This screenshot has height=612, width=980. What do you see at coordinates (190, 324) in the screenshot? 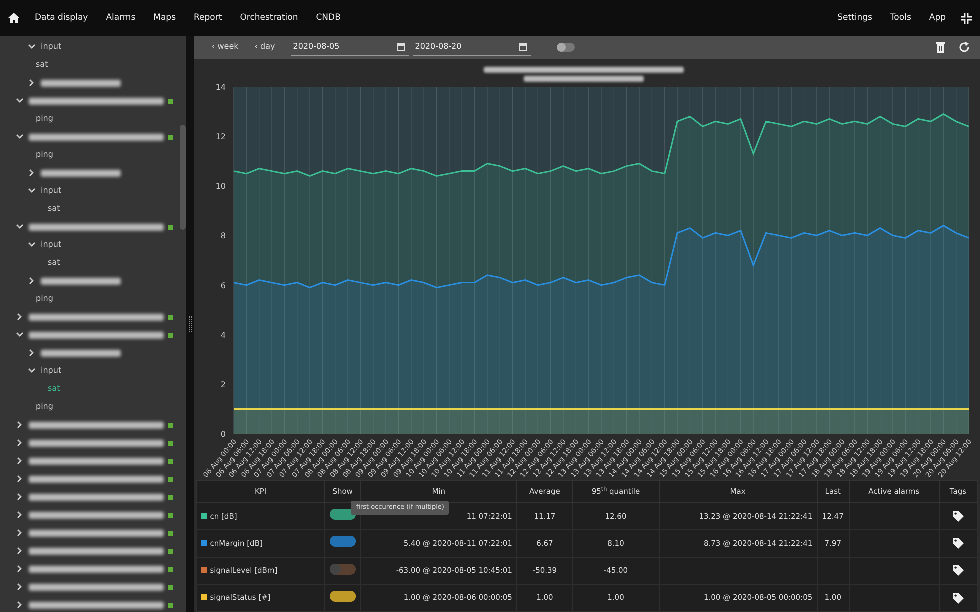
I see `resize-handle` at bounding box center [190, 324].